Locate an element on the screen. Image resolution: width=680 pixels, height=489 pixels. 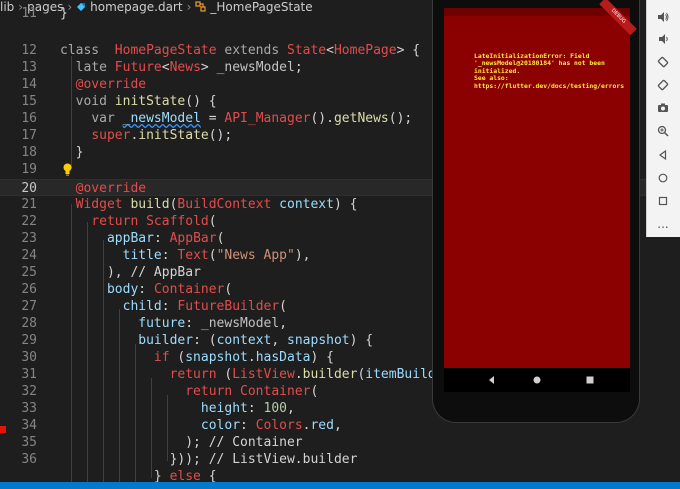
back-icon is located at coordinates (663, 155).